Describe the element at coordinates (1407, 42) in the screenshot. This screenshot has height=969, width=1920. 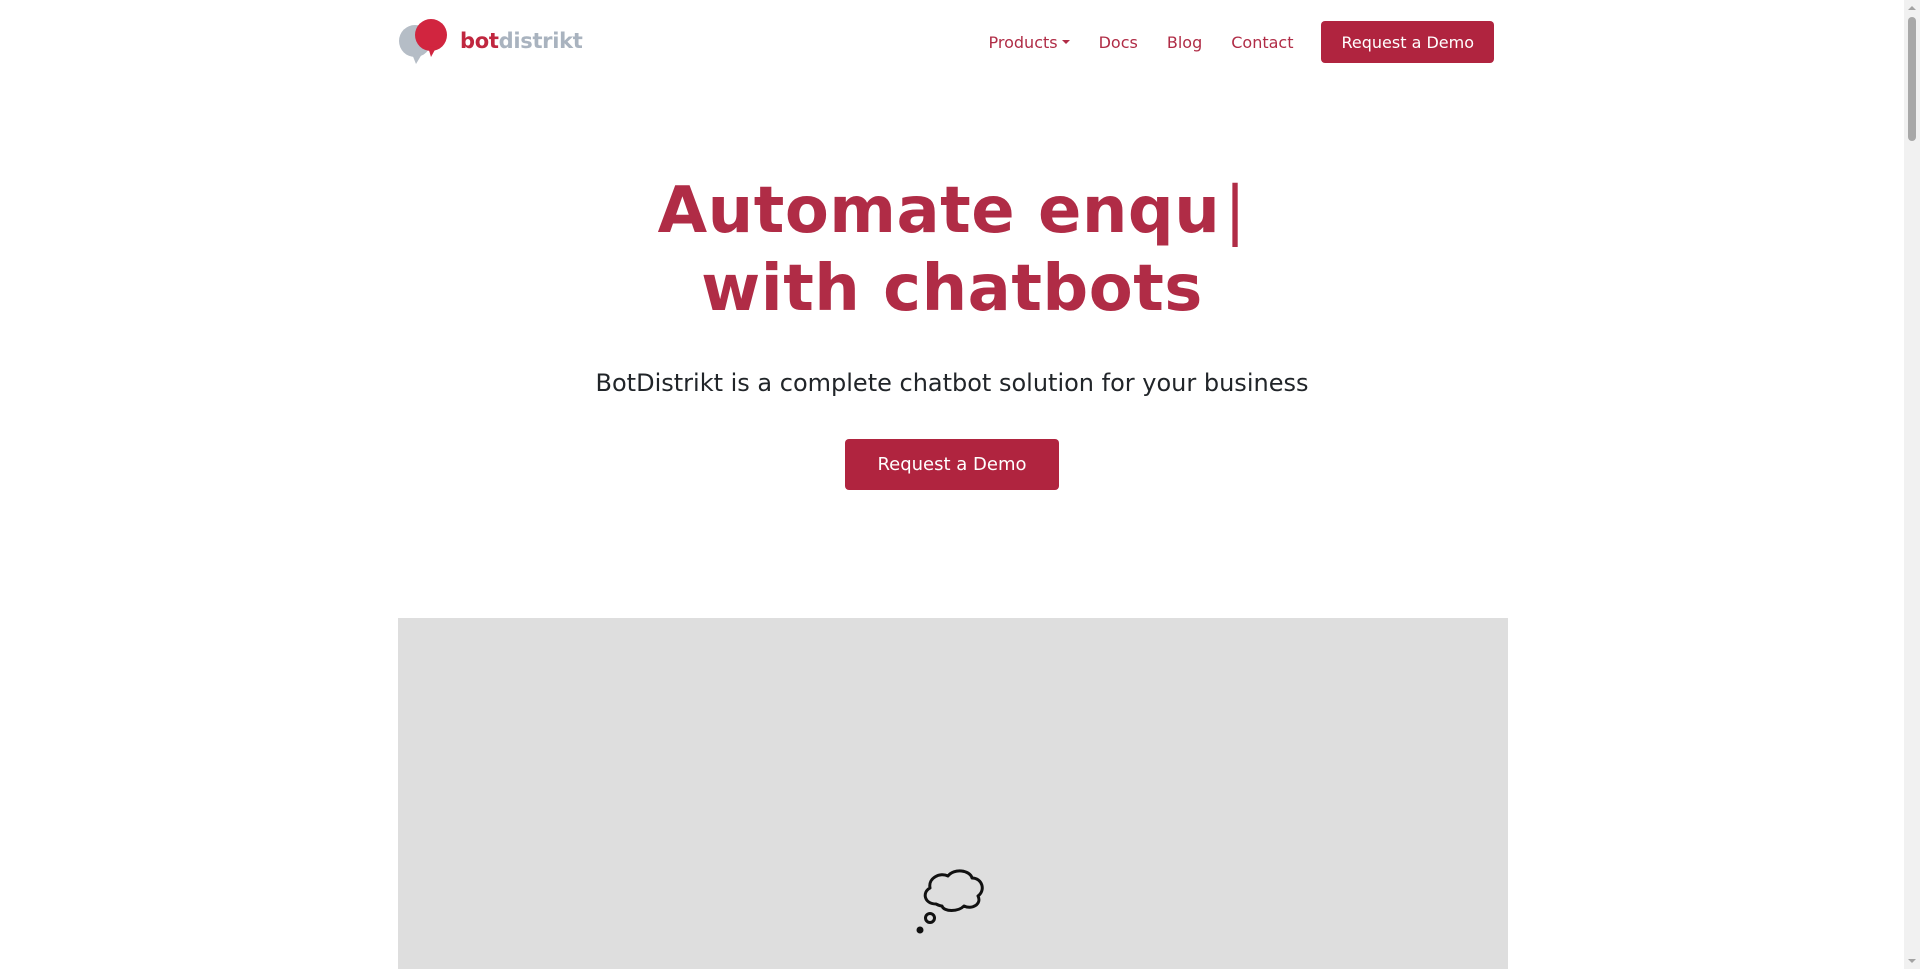
I see `nav-request-demo-button: Request a Demo` at that location.